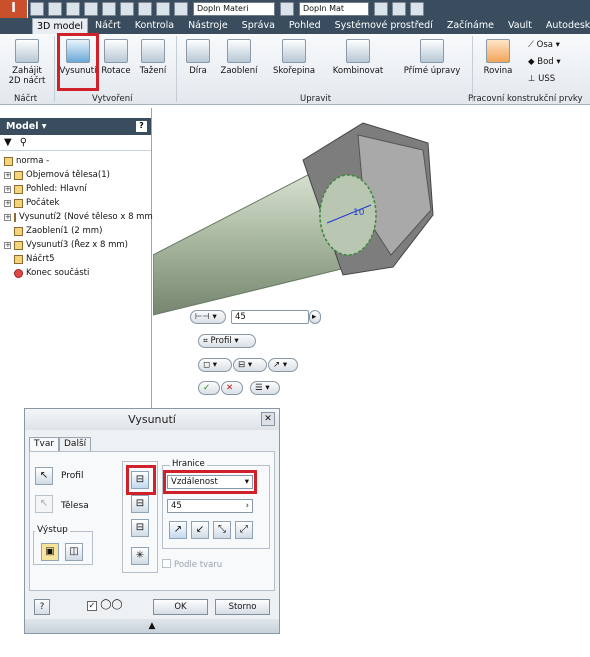 The width and height of the screenshot is (590, 657). Describe the element at coordinates (163, 9) in the screenshot. I see `update-icon` at that location.